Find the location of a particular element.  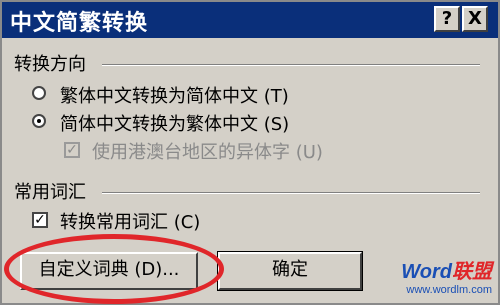

radio-button-selected is located at coordinates (39, 121).